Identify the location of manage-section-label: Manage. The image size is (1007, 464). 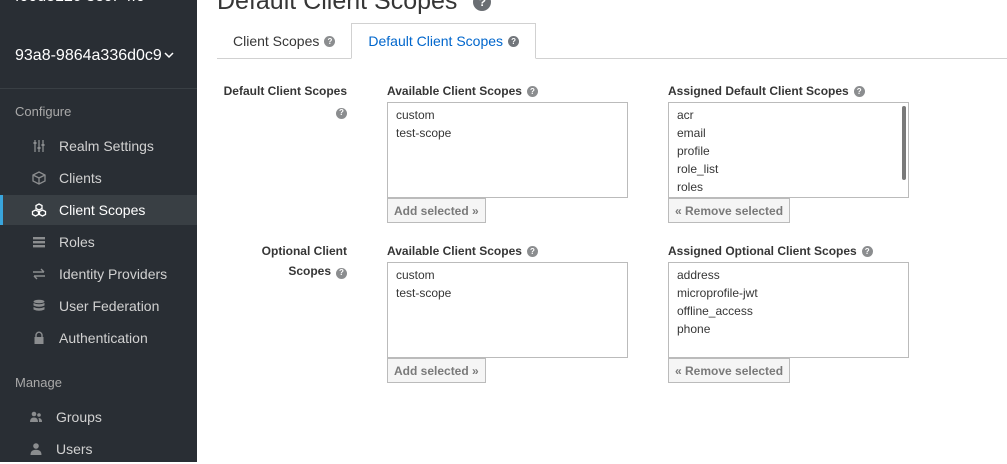
(38, 382).